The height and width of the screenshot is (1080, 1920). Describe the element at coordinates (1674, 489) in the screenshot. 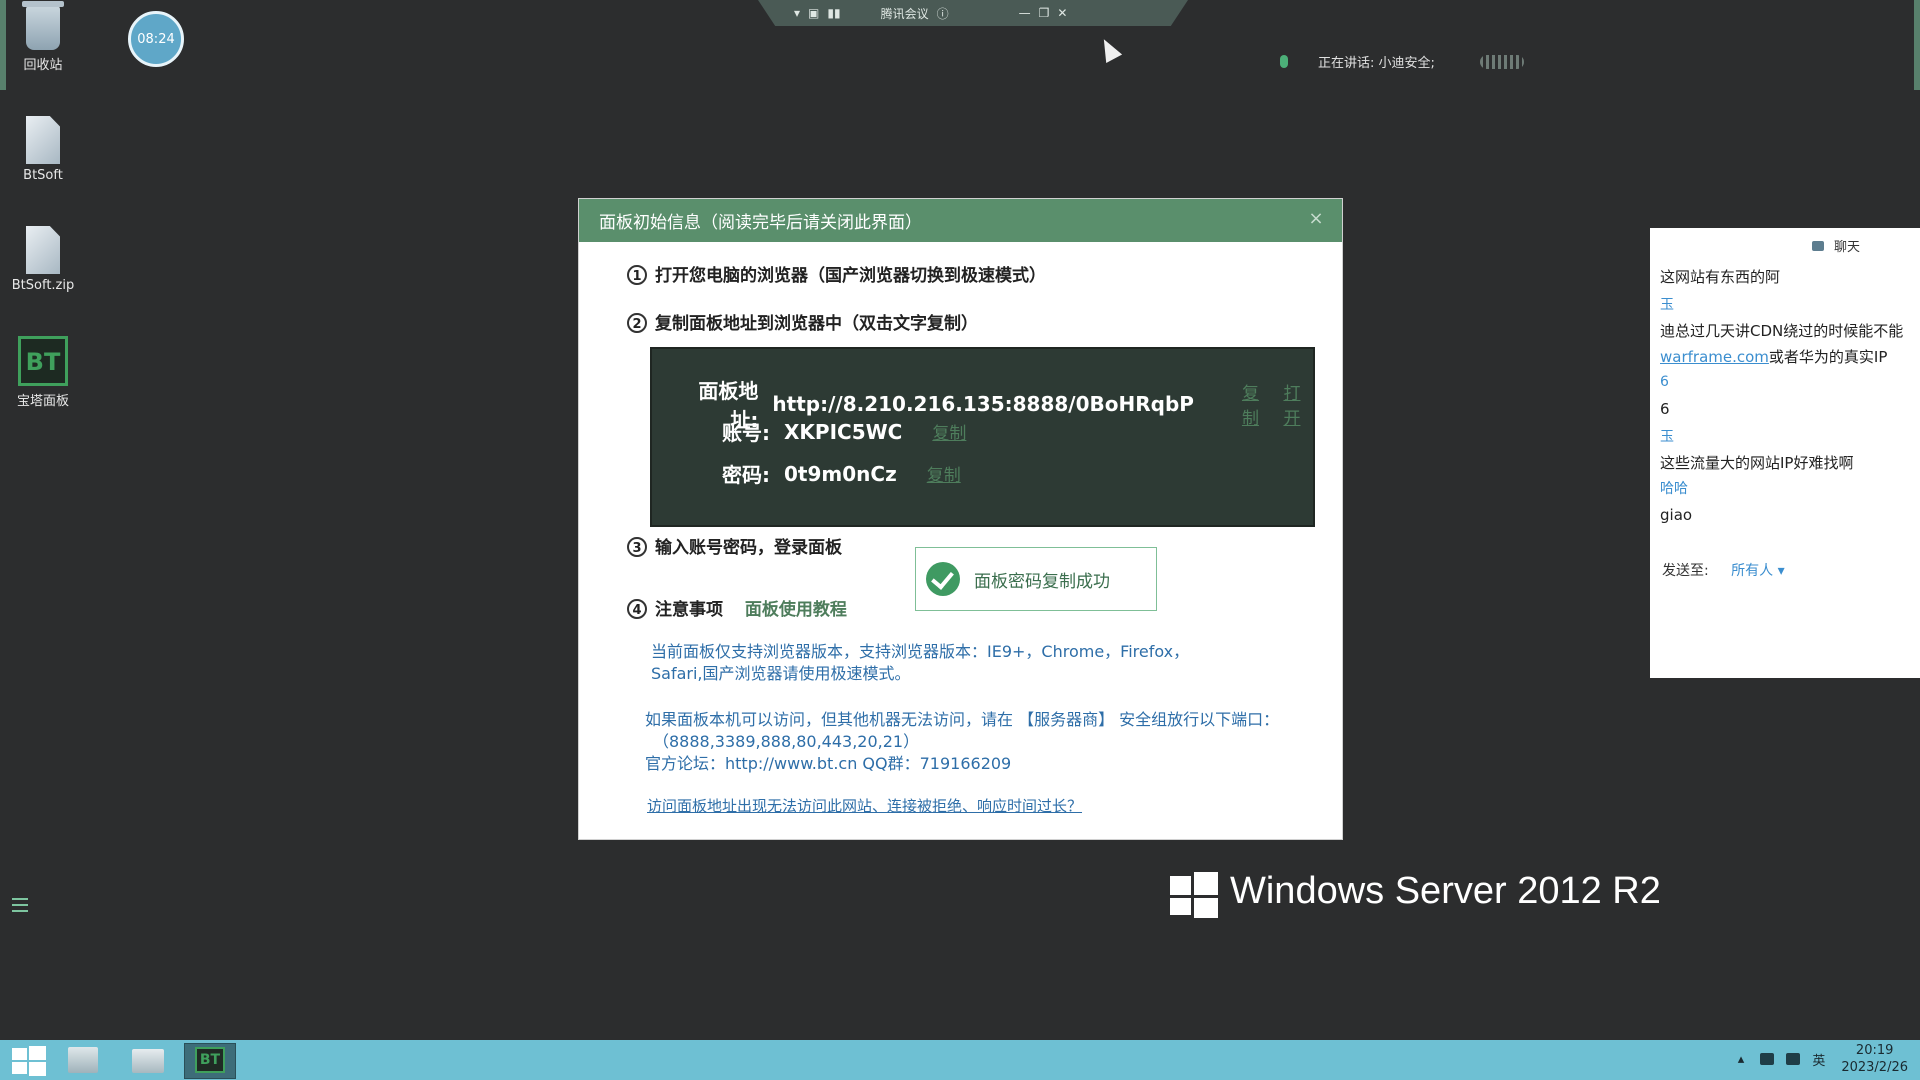

I see `chat-sender: 哈哈` at that location.